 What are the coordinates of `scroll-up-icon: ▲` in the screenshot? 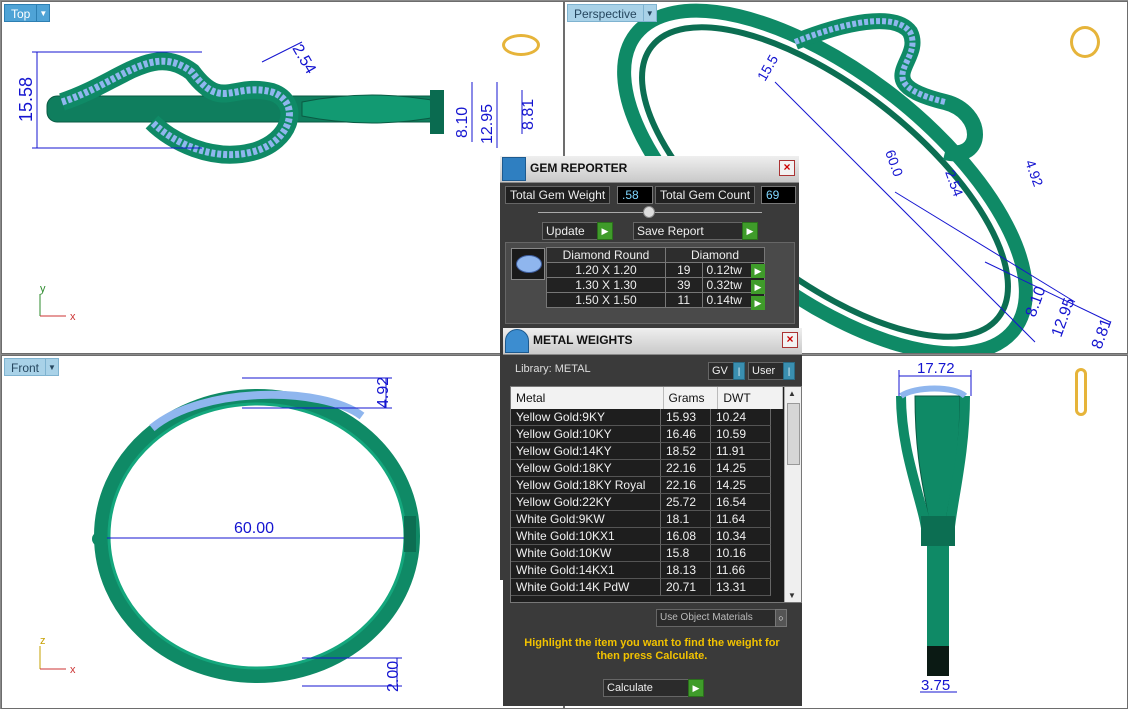 It's located at (792, 393).